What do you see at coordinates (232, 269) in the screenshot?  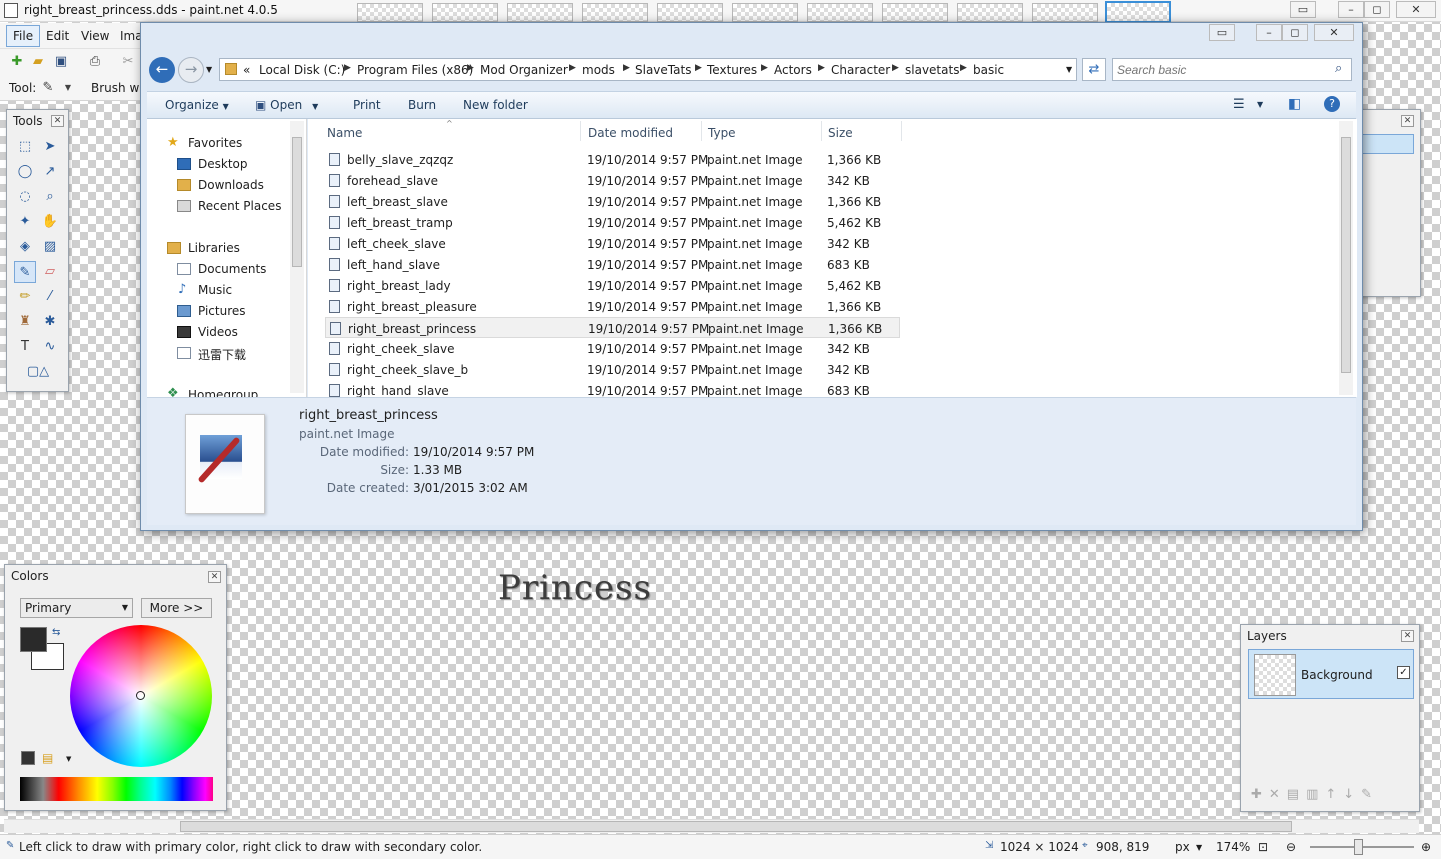 I see `nav-documents: Documents` at bounding box center [232, 269].